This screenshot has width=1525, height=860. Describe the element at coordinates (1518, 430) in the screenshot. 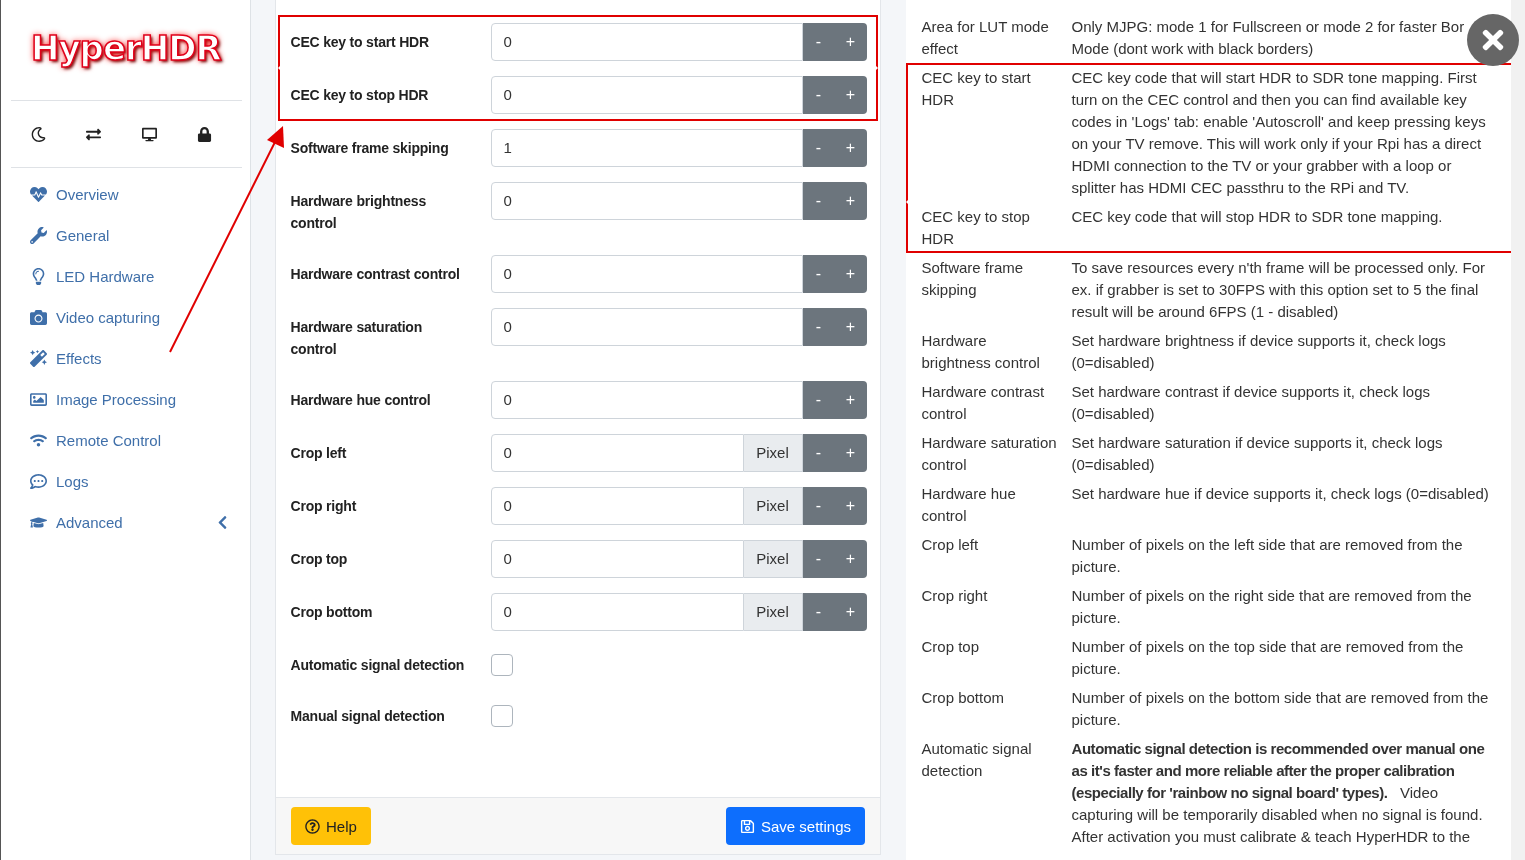

I see `scrollbar` at that location.